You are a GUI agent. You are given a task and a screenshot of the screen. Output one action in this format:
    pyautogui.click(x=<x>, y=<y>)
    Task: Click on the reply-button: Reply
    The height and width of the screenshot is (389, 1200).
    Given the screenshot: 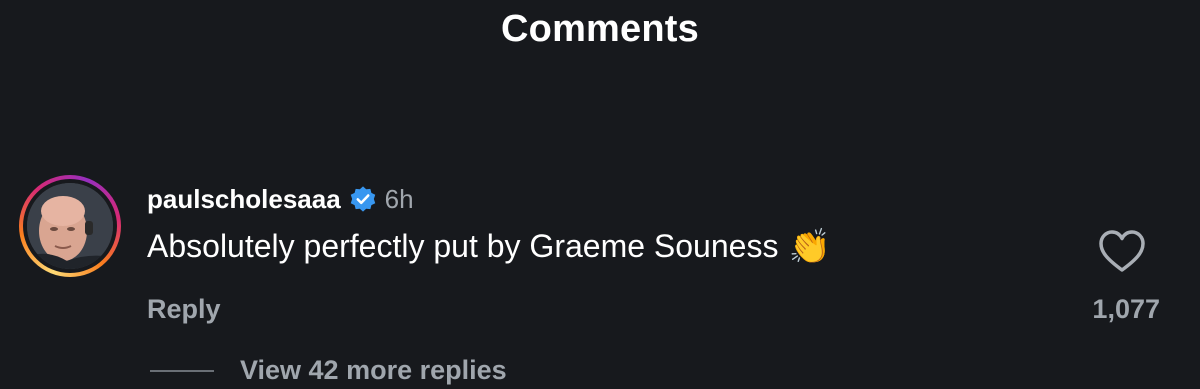 What is the action you would take?
    pyautogui.click(x=184, y=309)
    